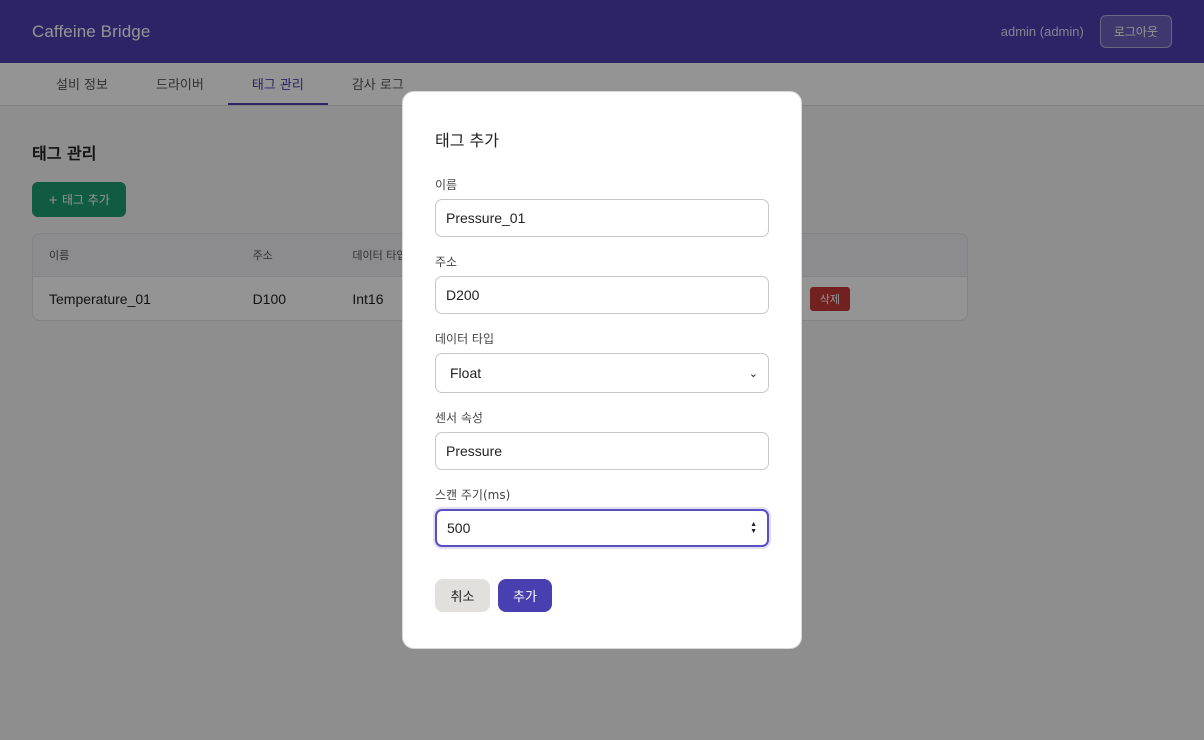  I want to click on field-sensor: 센서 속성 Pressure, so click(602, 439).